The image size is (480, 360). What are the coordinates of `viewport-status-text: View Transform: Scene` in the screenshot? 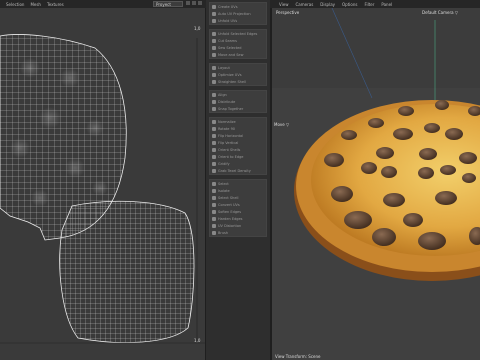 It's located at (298, 356).